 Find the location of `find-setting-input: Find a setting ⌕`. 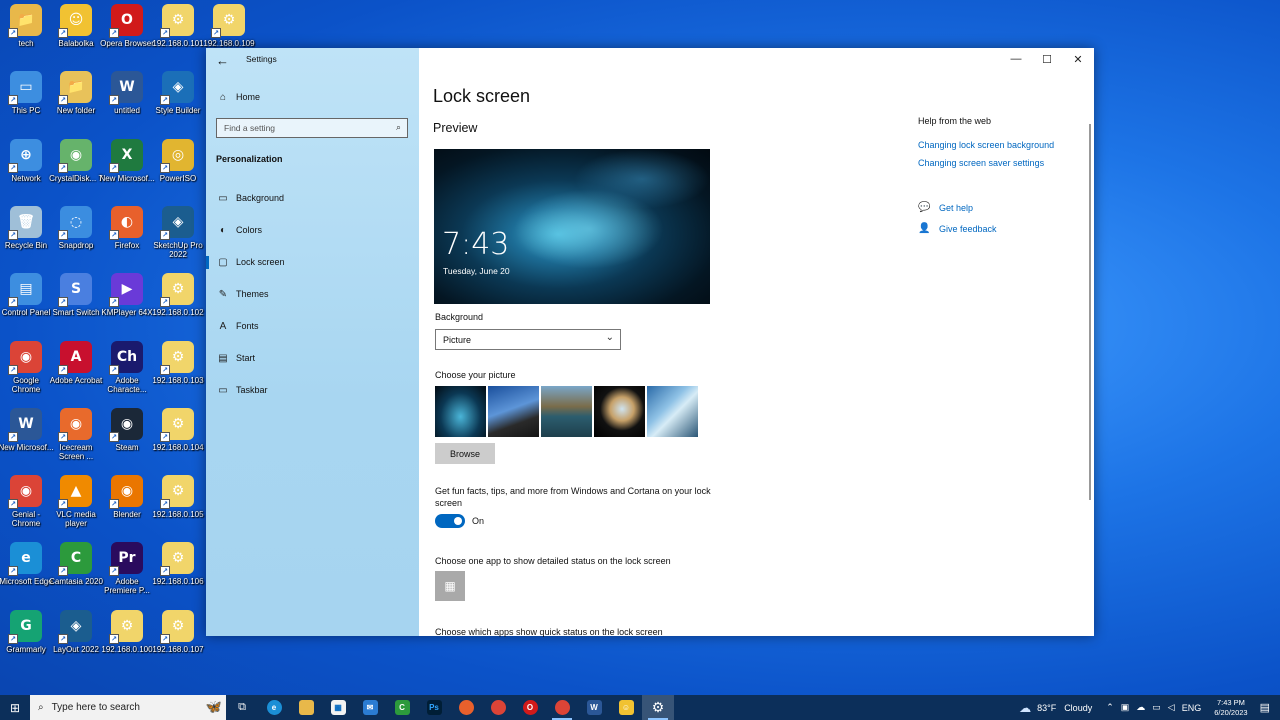

find-setting-input: Find a setting ⌕ is located at coordinates (312, 128).